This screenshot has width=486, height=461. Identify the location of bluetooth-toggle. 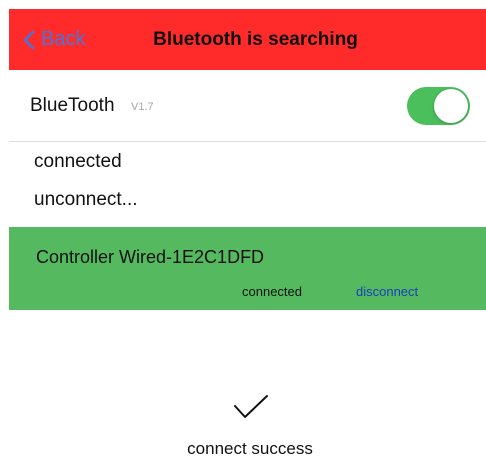
(438, 106).